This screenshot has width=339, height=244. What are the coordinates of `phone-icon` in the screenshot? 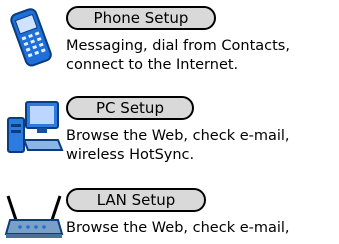 It's located at (32, 39).